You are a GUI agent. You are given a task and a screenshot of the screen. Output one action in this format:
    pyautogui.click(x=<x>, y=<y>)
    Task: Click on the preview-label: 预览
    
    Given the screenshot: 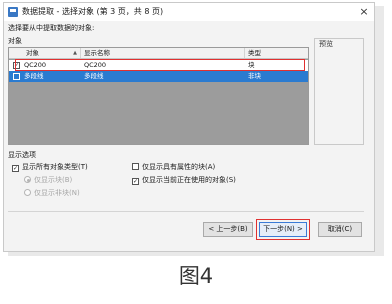 What is the action you would take?
    pyautogui.click(x=326, y=44)
    